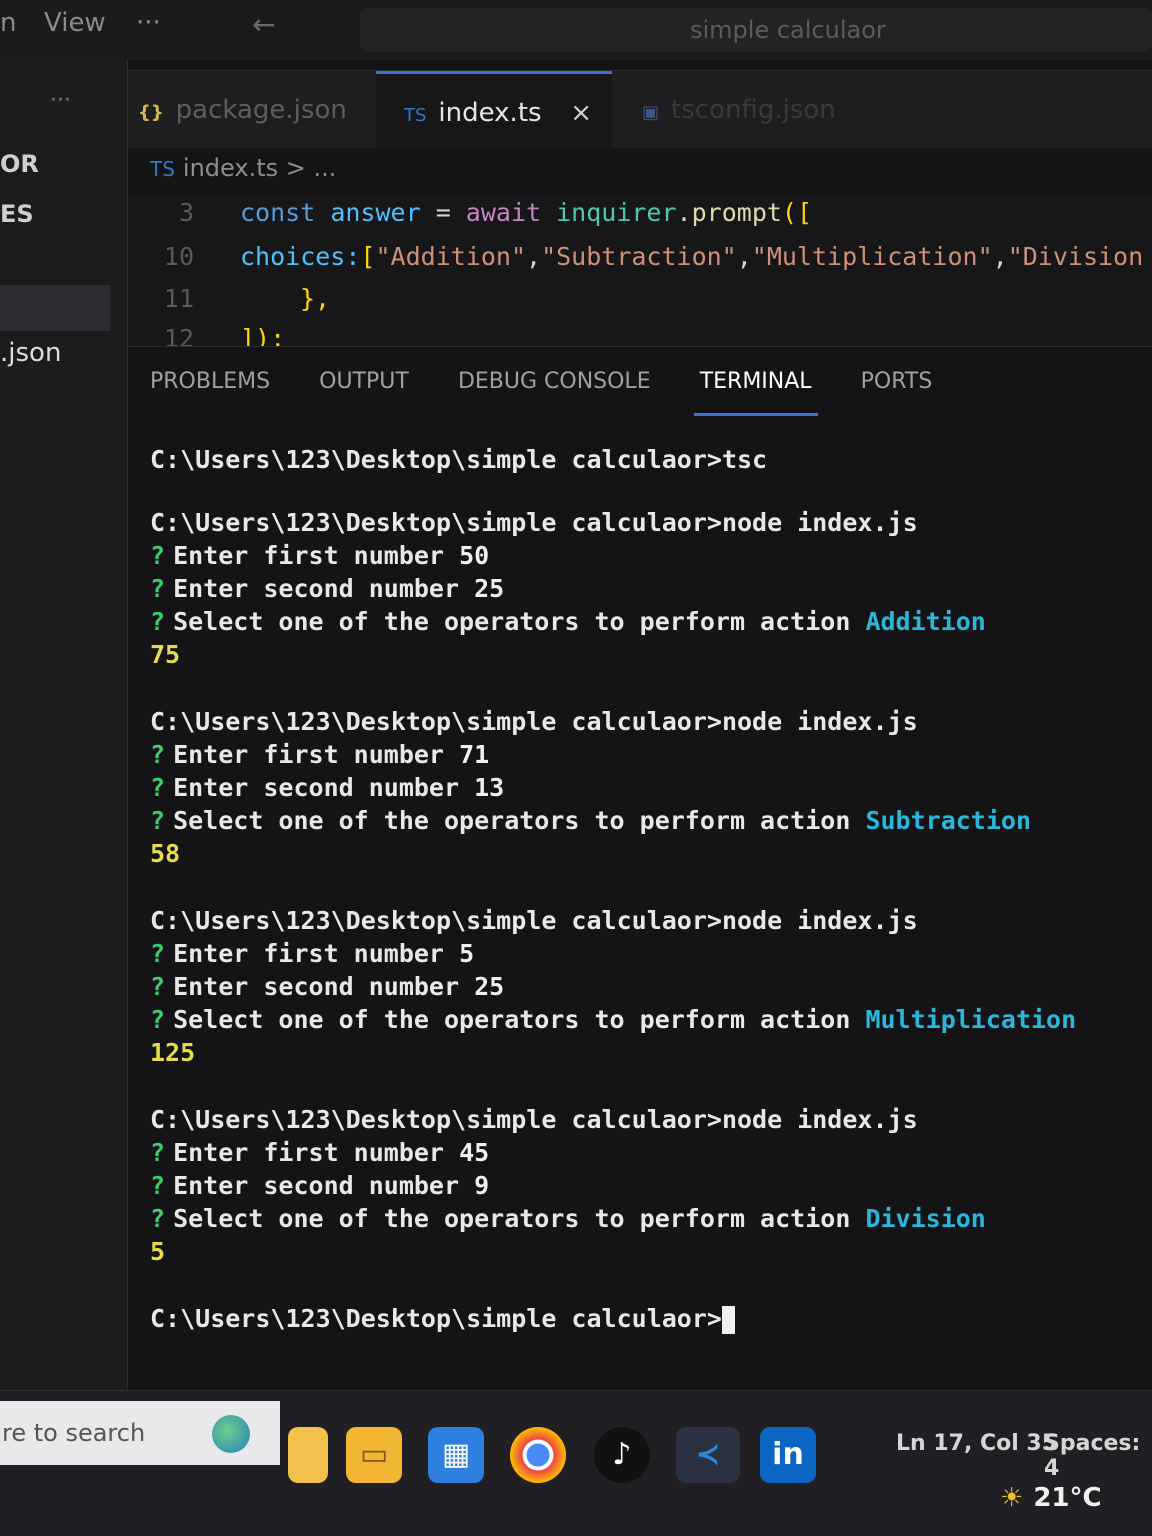  I want to click on chrome-icon, so click(538, 1455).